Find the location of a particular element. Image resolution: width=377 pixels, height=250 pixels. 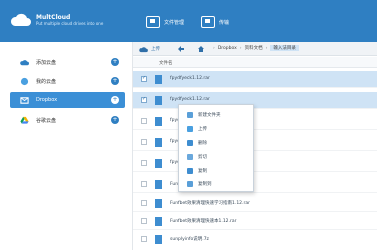

menu-item-cut: 剪切 is located at coordinates (217, 157).